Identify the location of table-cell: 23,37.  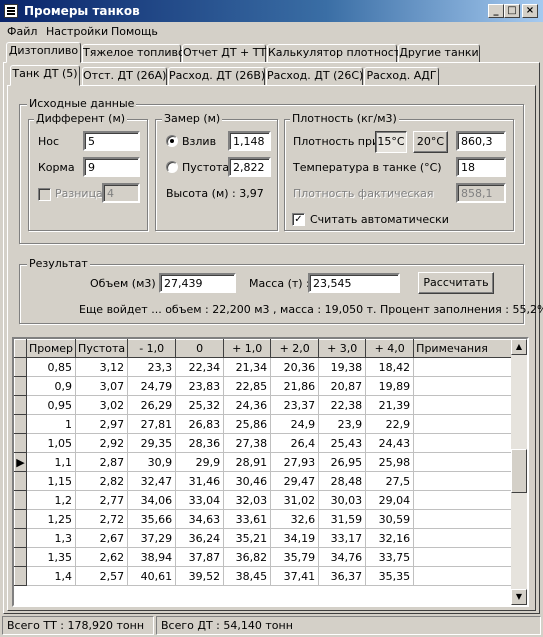
(295, 405).